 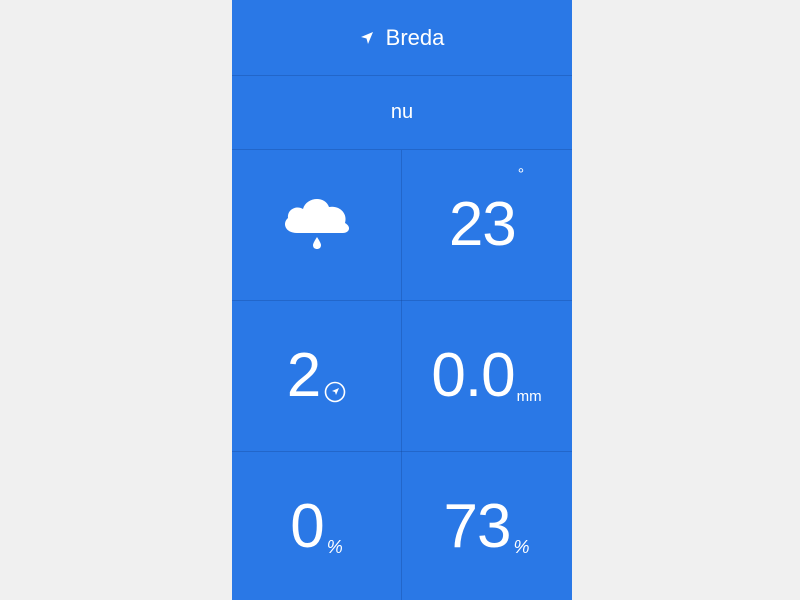 I want to click on time-selector: nu, so click(x=402, y=112).